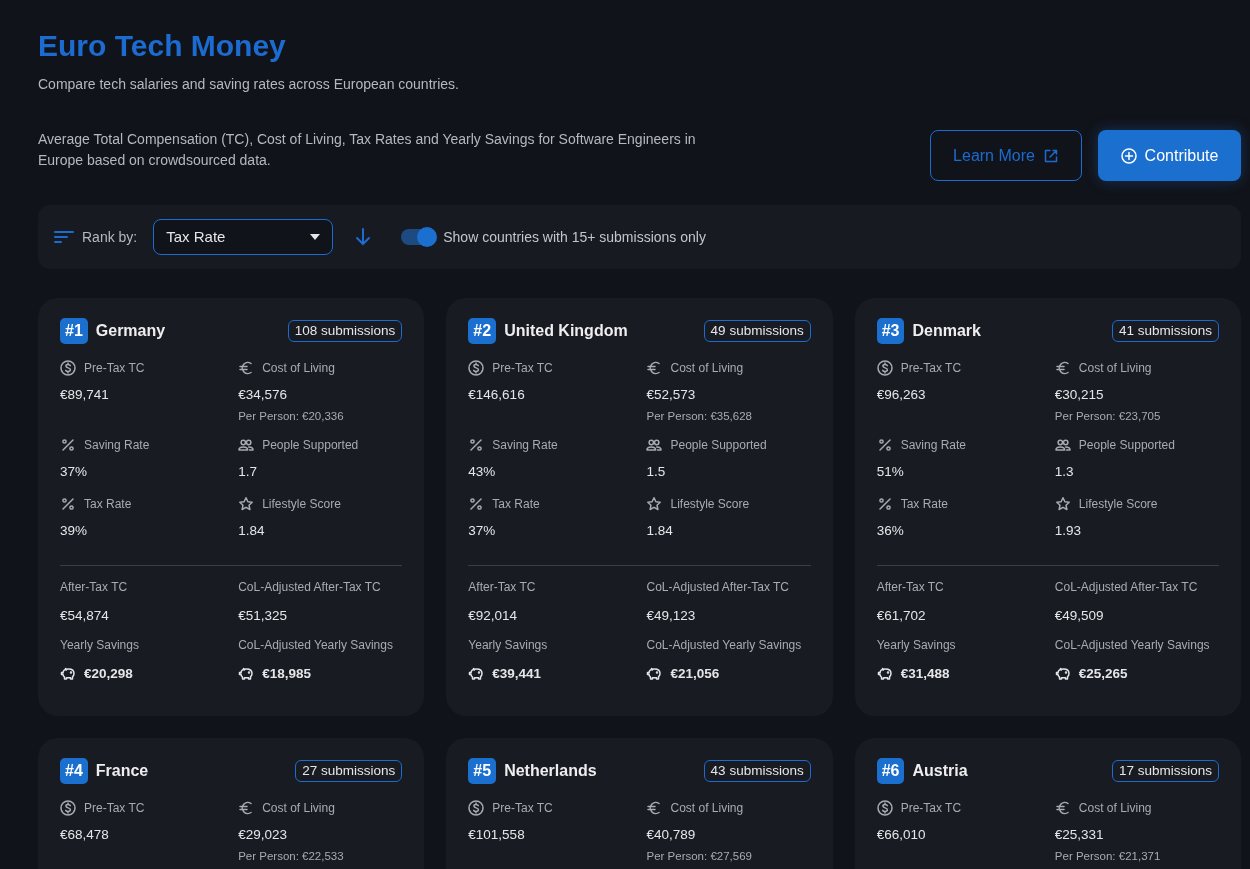 The width and height of the screenshot is (1250, 869). Describe the element at coordinates (1128, 155) in the screenshot. I see `plus-circle-icon` at that location.